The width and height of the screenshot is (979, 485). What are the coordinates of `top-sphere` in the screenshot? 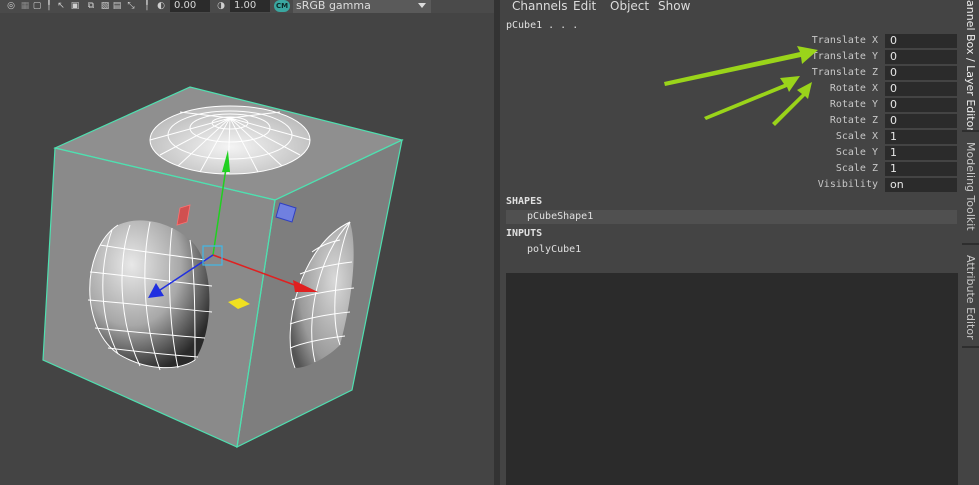 It's located at (230, 140).